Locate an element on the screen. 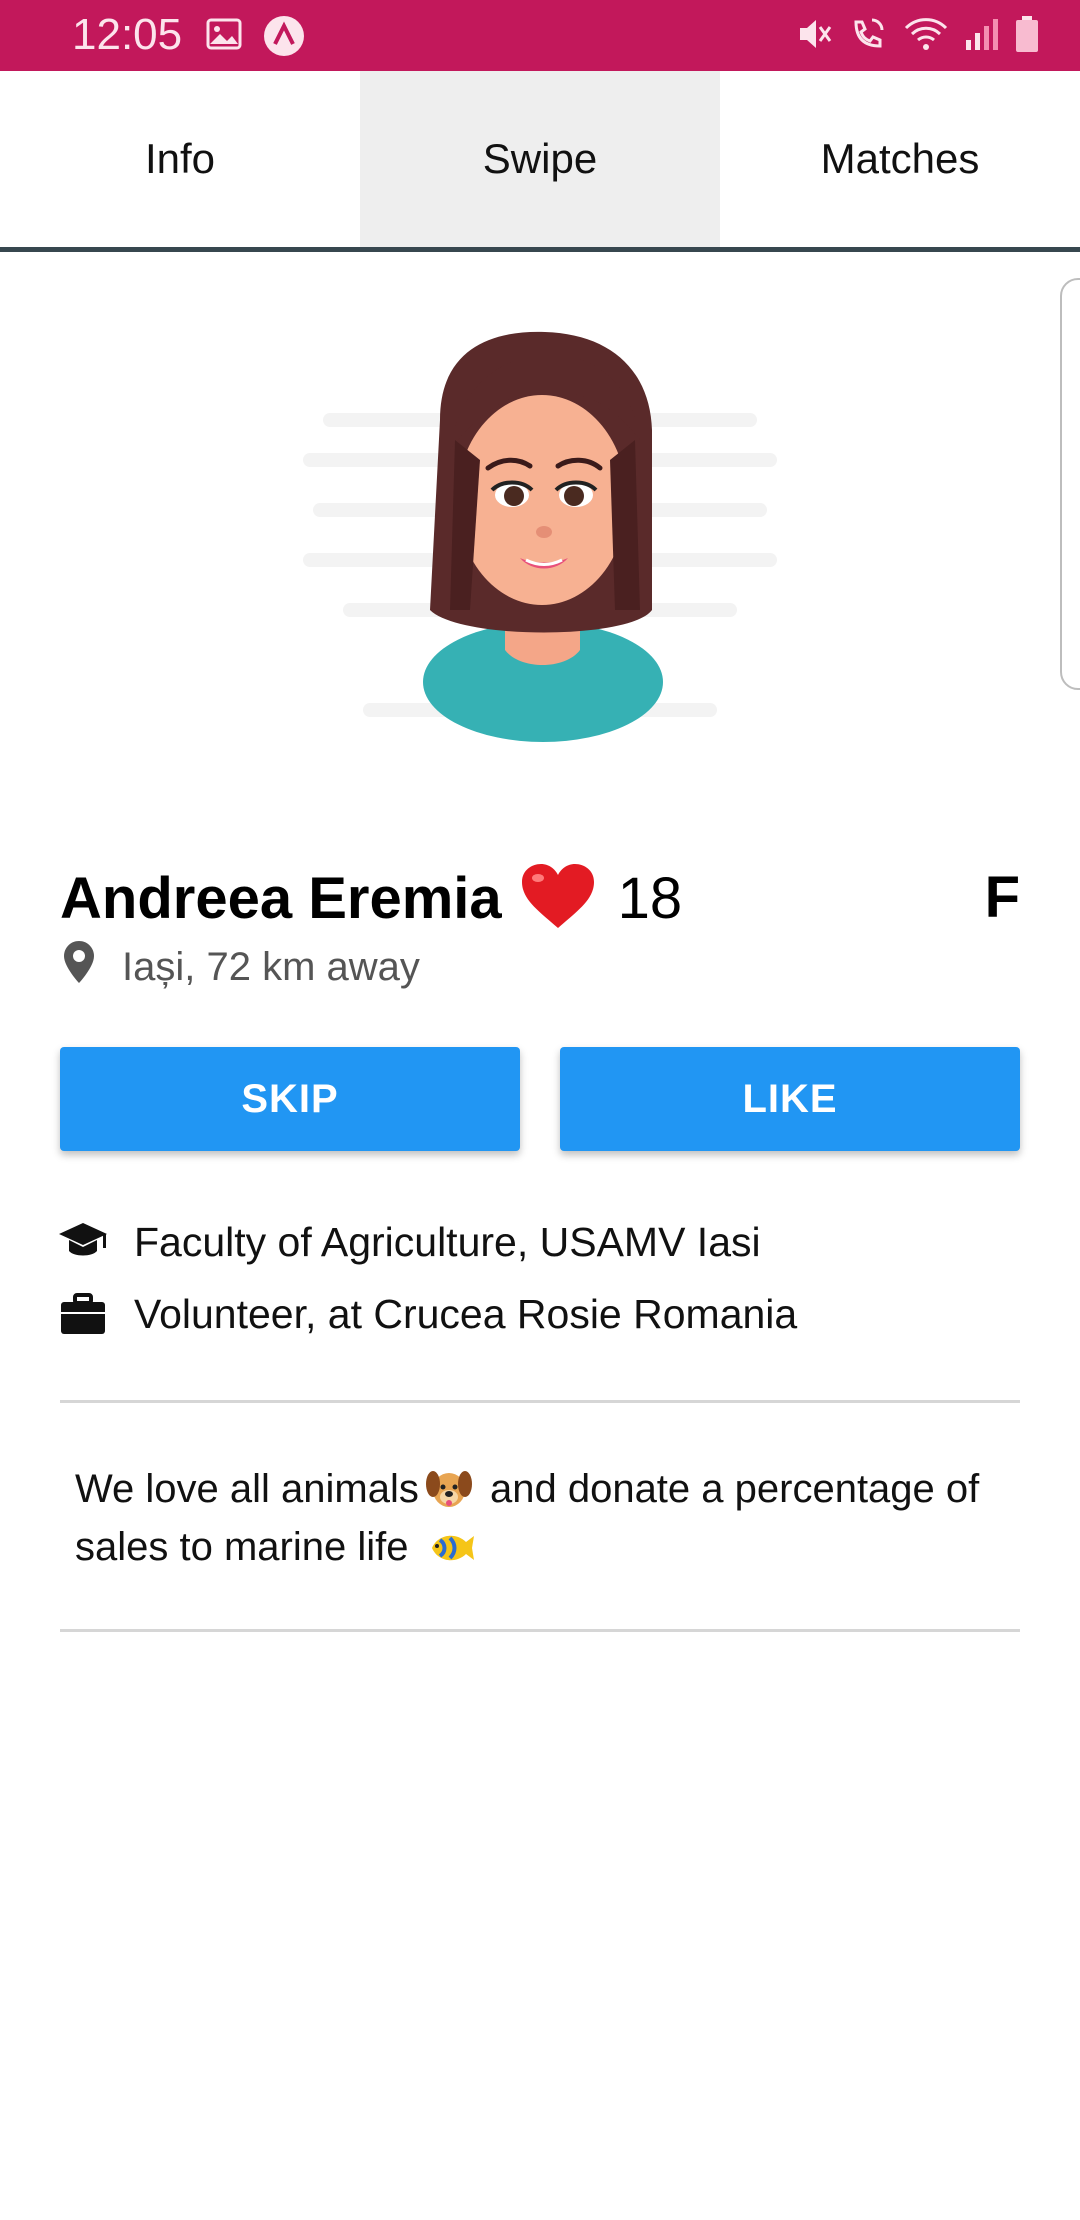  tab-matches-label: Matches is located at coordinates (900, 158).